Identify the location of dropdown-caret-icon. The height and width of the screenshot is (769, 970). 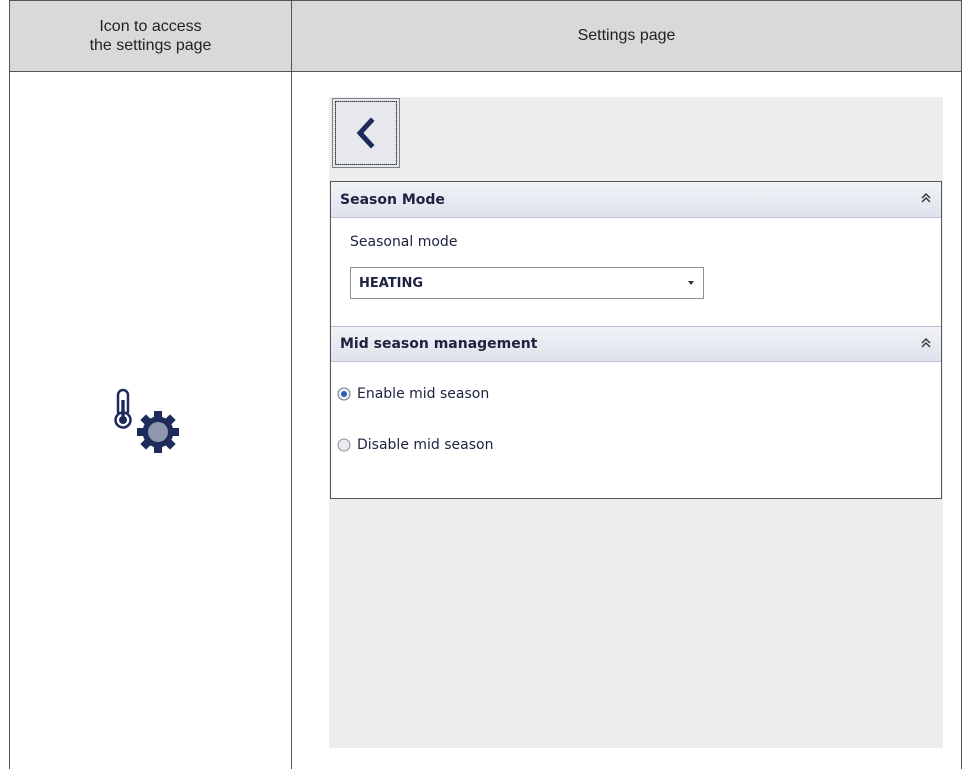
(691, 283).